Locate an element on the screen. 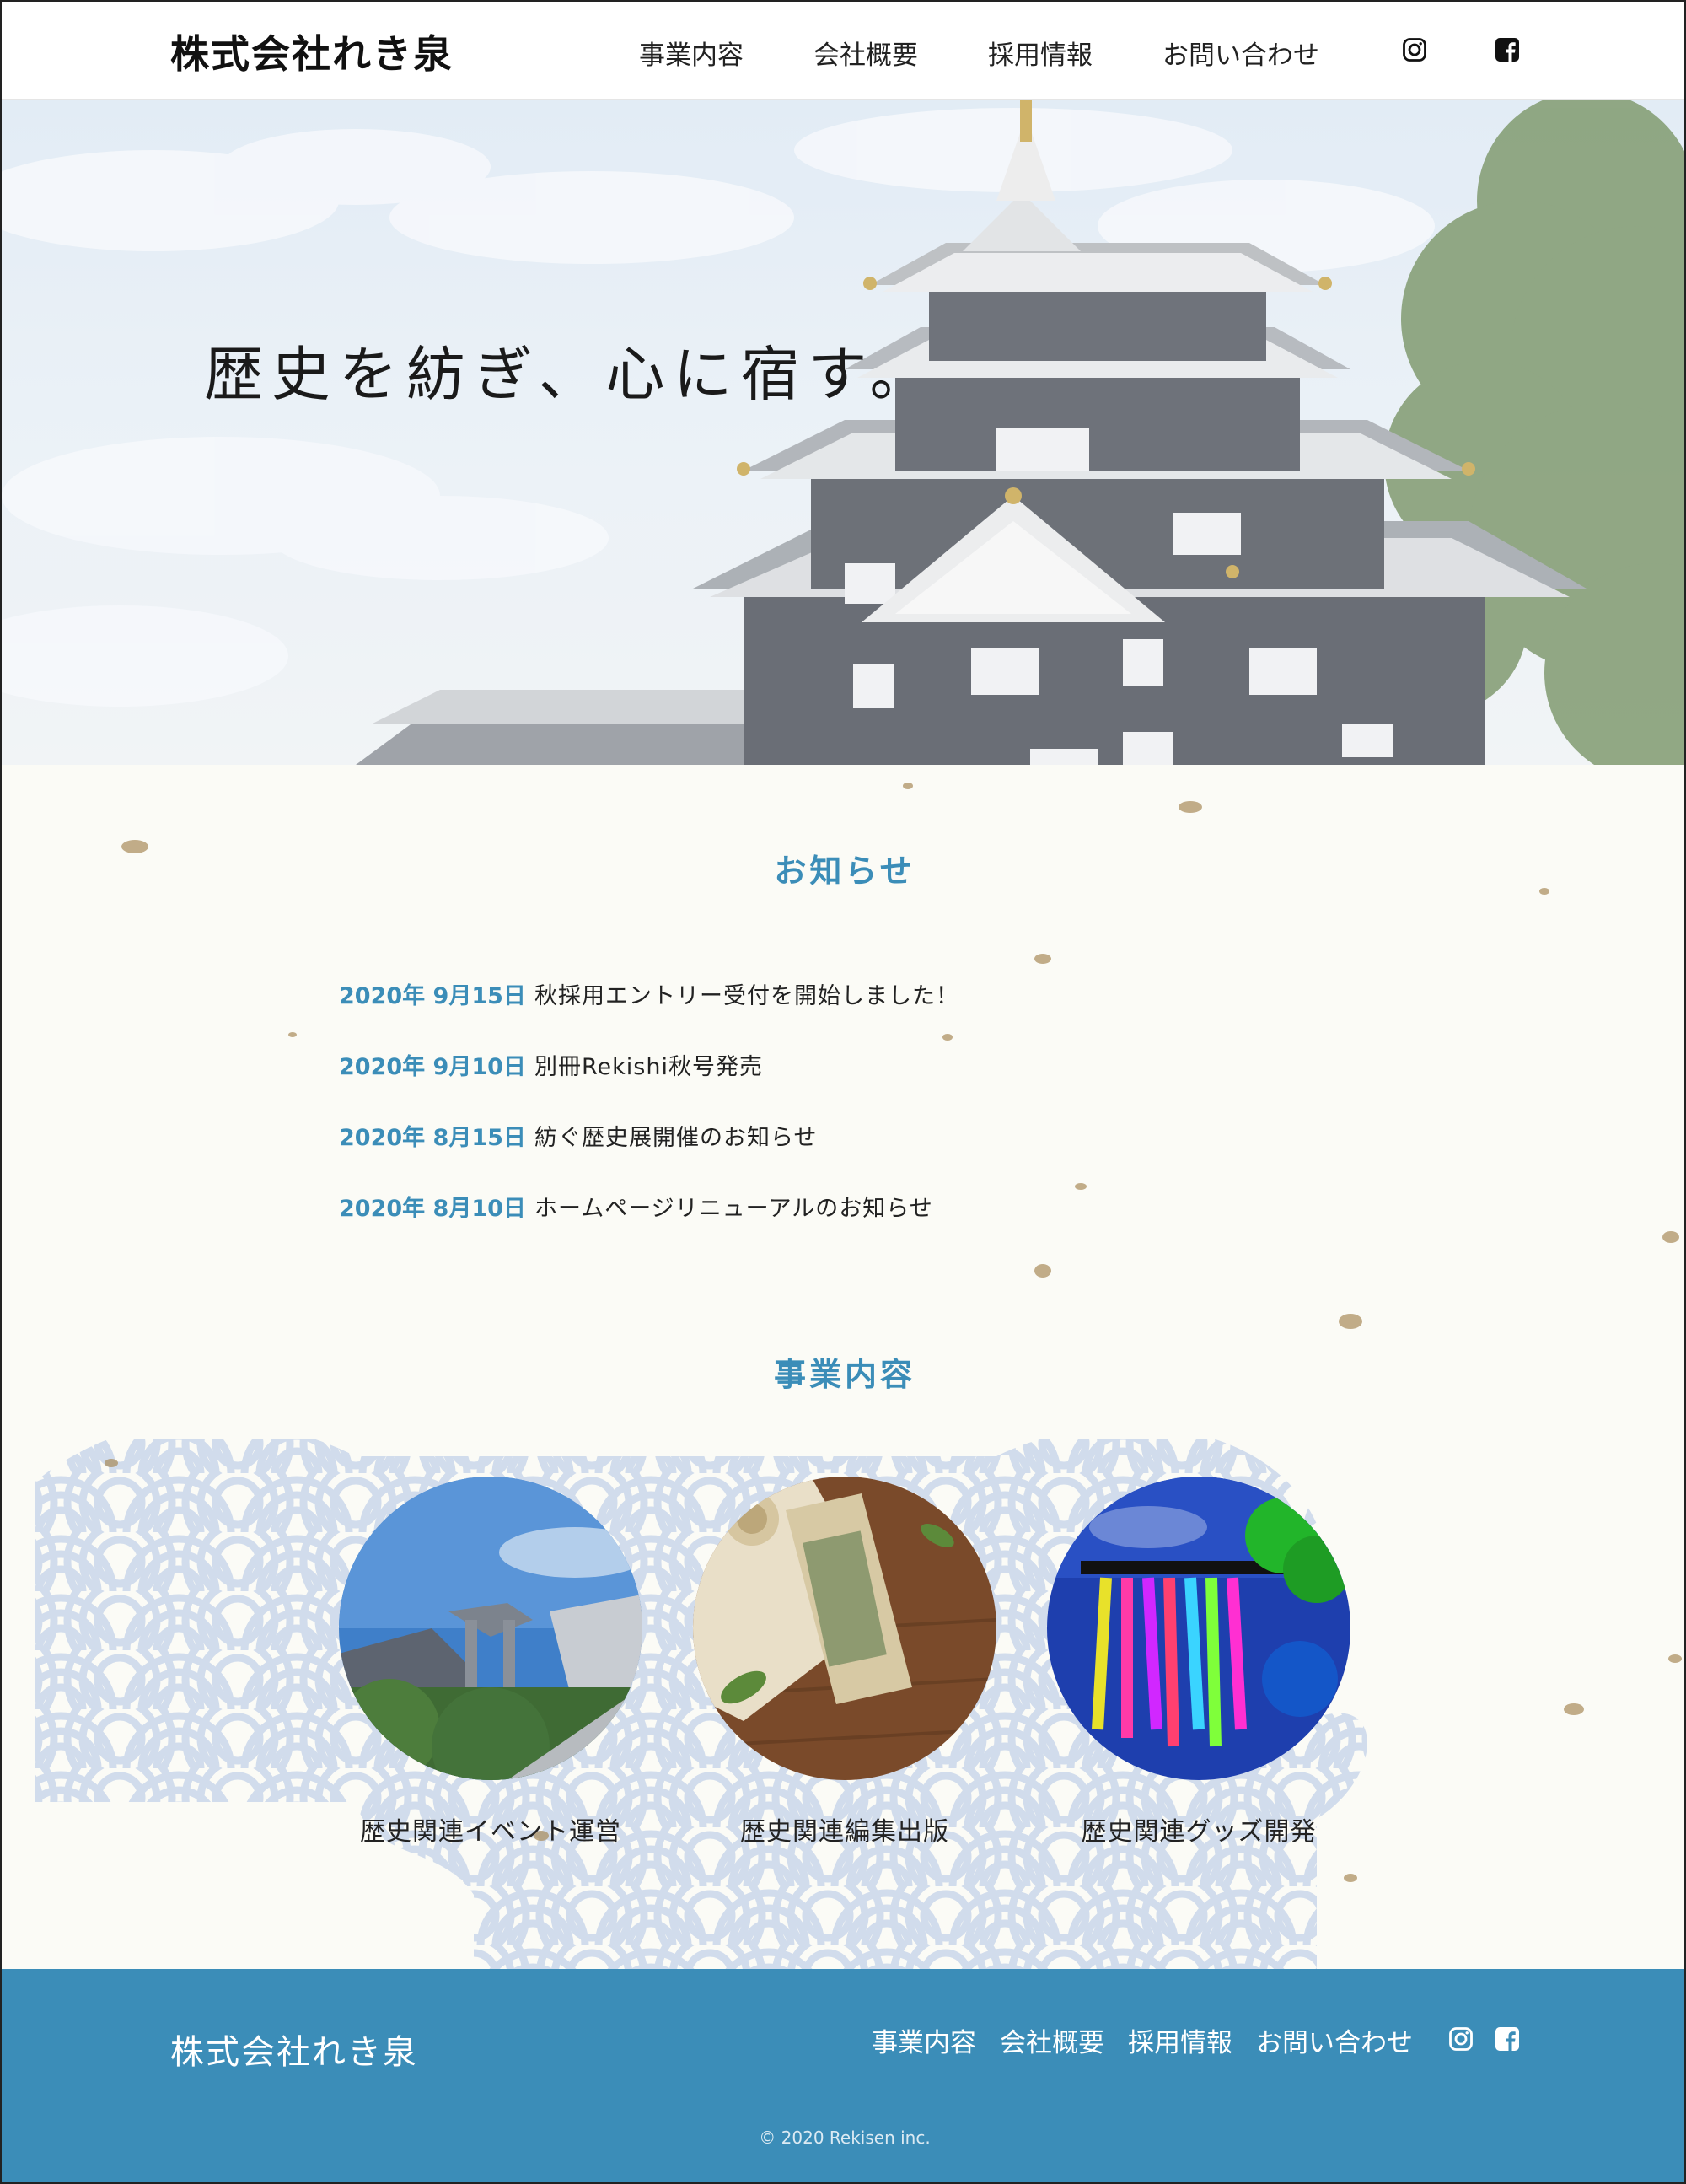  nav-link-contact: お問い合わせ is located at coordinates (1240, 53).